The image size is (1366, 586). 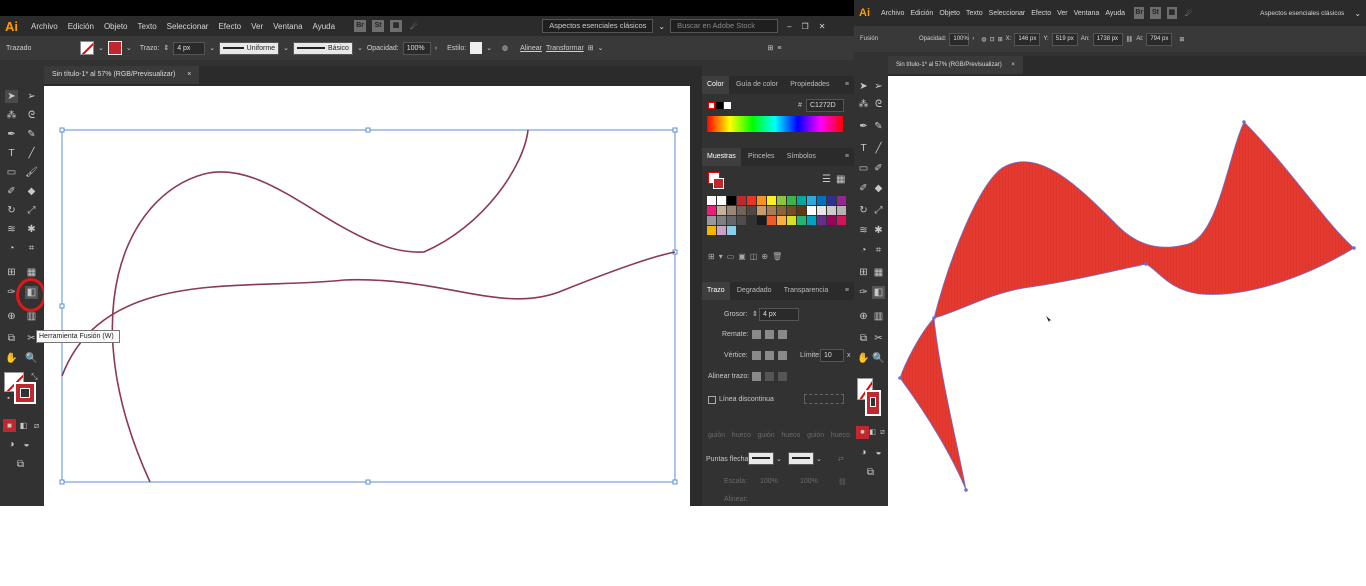 I want to click on draw-mode-icon: ◒, so click(x=26, y=444).